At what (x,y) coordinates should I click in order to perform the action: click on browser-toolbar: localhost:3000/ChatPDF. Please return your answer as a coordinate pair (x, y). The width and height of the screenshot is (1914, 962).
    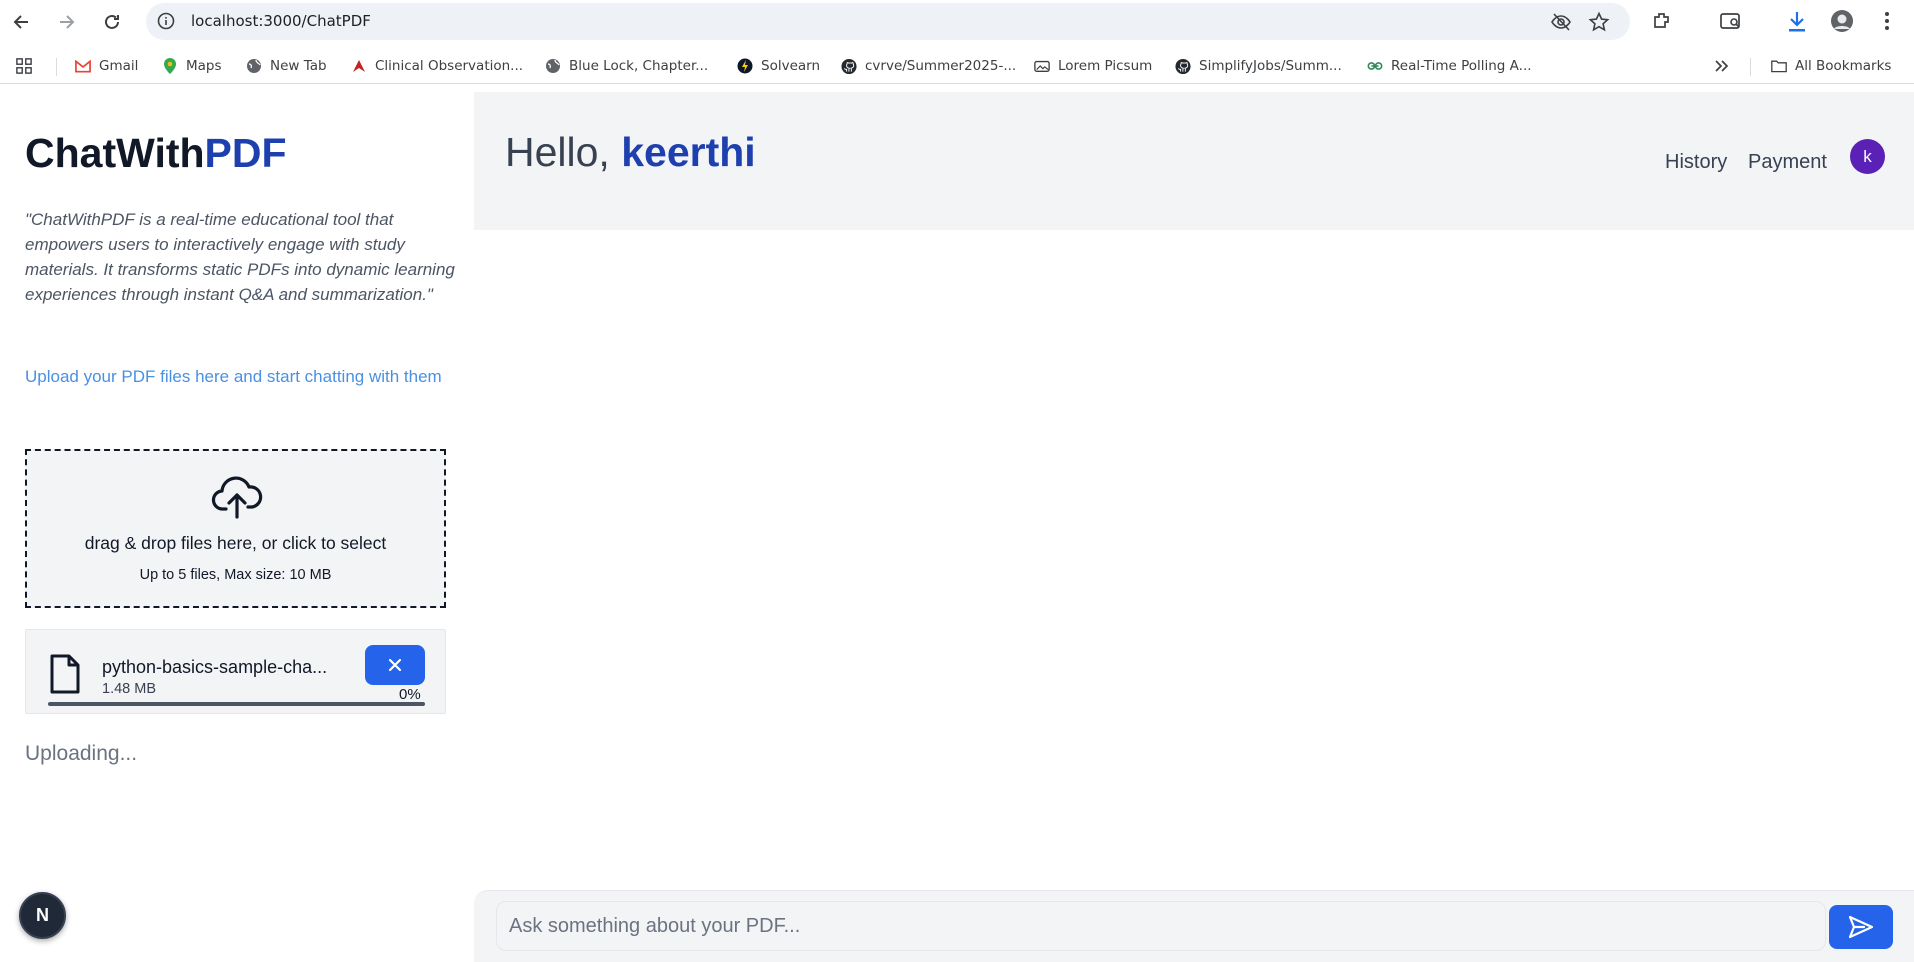
    Looking at the image, I should click on (957, 21).